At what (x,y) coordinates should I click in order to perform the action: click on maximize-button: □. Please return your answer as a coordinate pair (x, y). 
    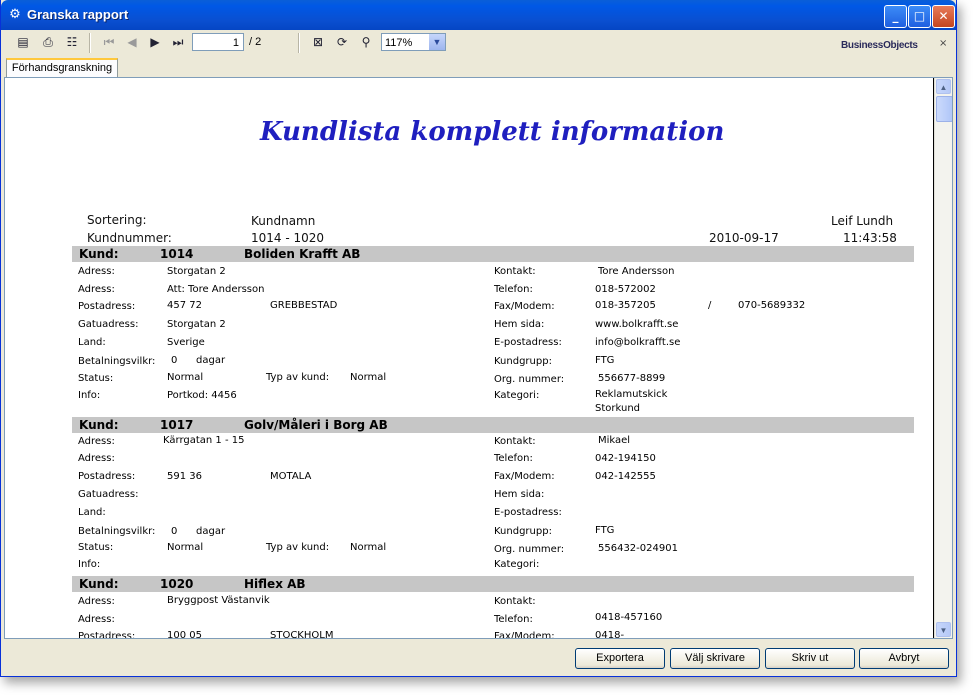
    Looking at the image, I should click on (919, 16).